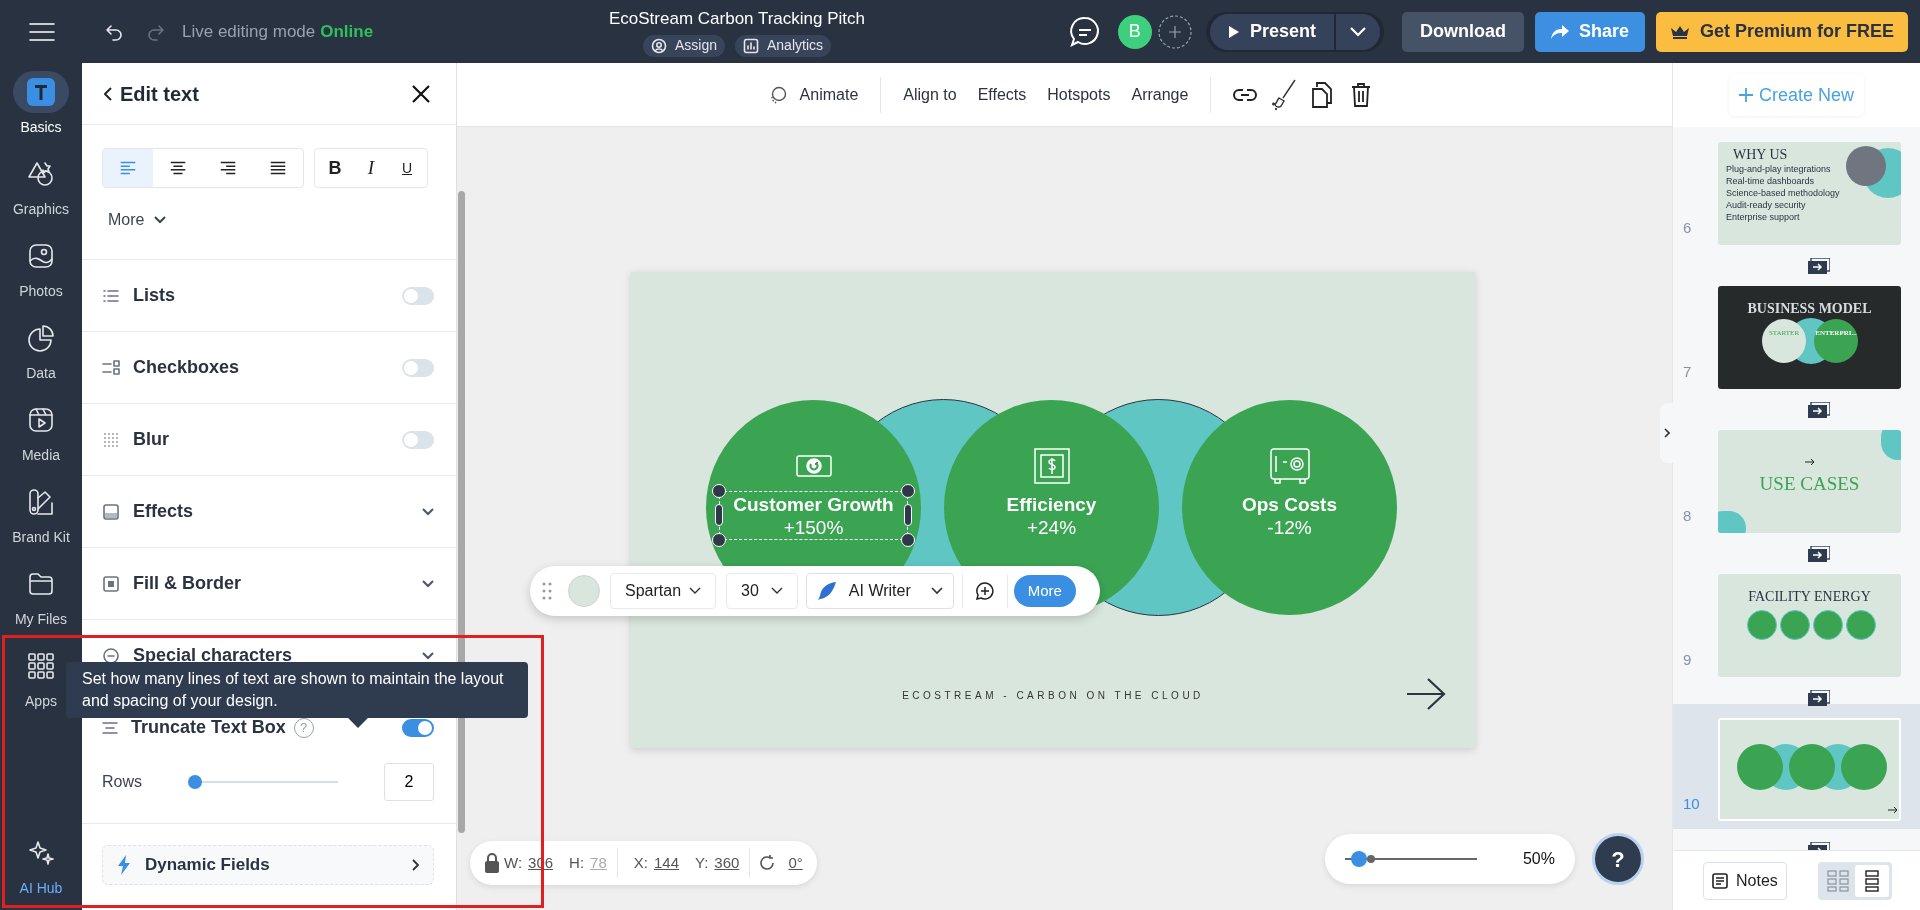 Image resolution: width=1920 pixels, height=910 pixels. I want to click on drag-handle-icon, so click(547, 591).